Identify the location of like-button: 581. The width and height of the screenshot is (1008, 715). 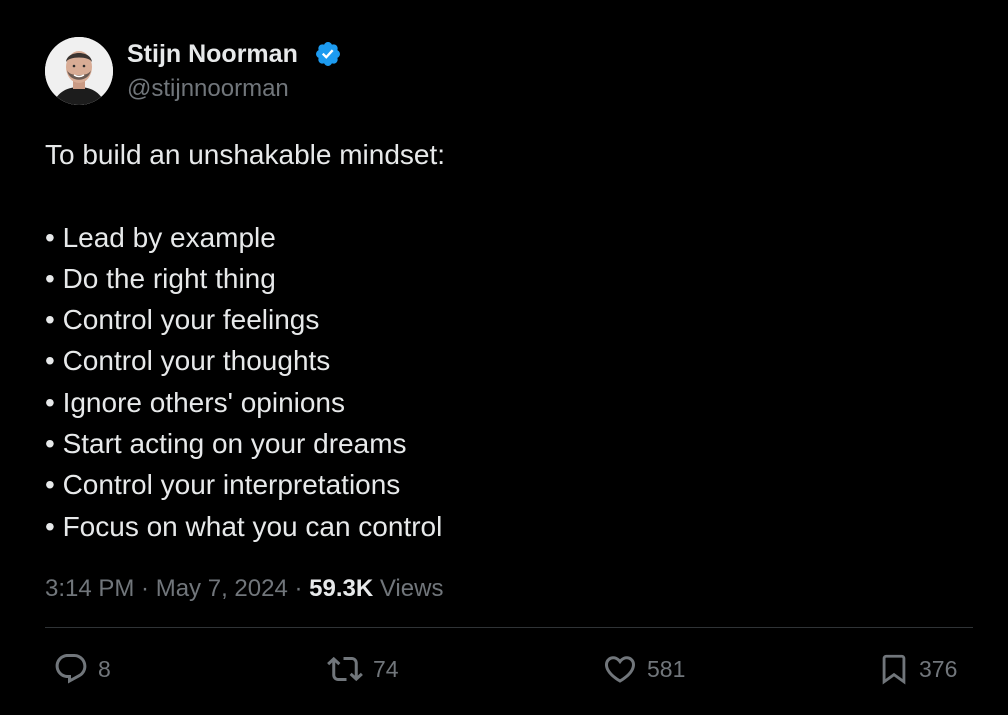
(643, 669).